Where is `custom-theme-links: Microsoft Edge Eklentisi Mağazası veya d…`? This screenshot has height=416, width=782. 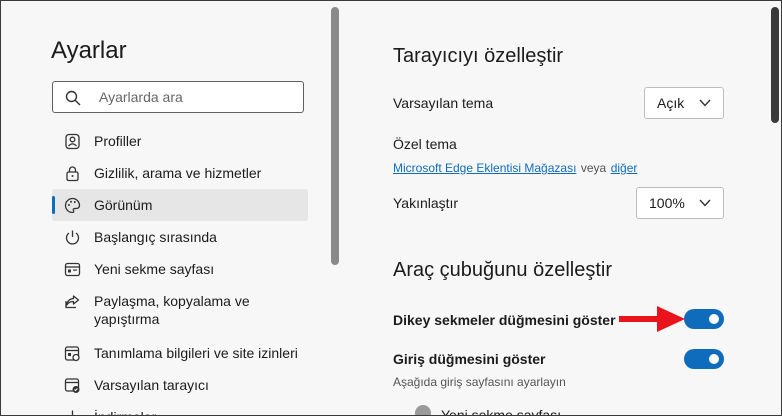
custom-theme-links: Microsoft Edge Eklentisi Mağazası veya d… is located at coordinates (515, 168).